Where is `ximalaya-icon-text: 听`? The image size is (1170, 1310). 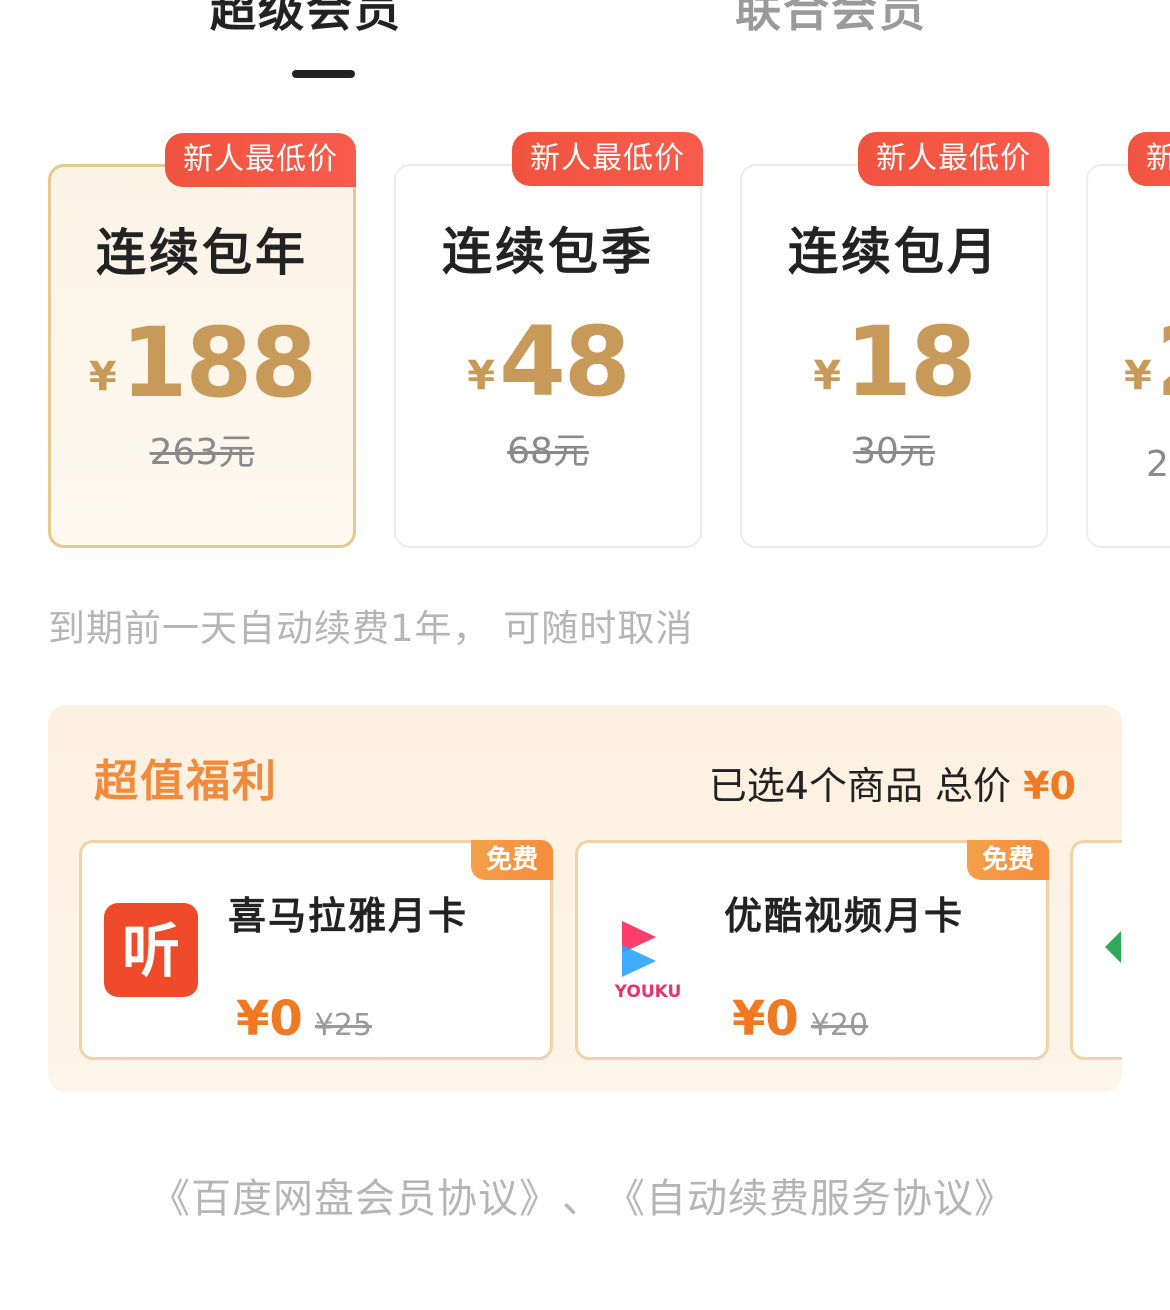
ximalaya-icon-text: 听 is located at coordinates (151, 951).